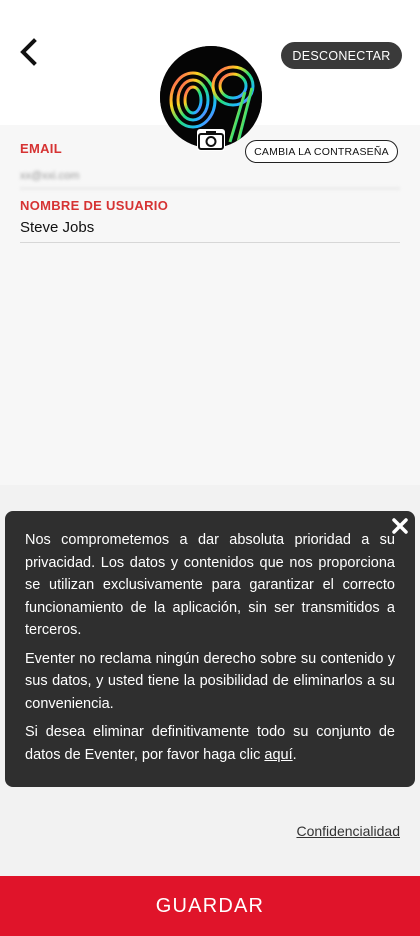 The width and height of the screenshot is (420, 936). What do you see at coordinates (341, 55) in the screenshot?
I see `disconnect-button: DESCONECTAR` at bounding box center [341, 55].